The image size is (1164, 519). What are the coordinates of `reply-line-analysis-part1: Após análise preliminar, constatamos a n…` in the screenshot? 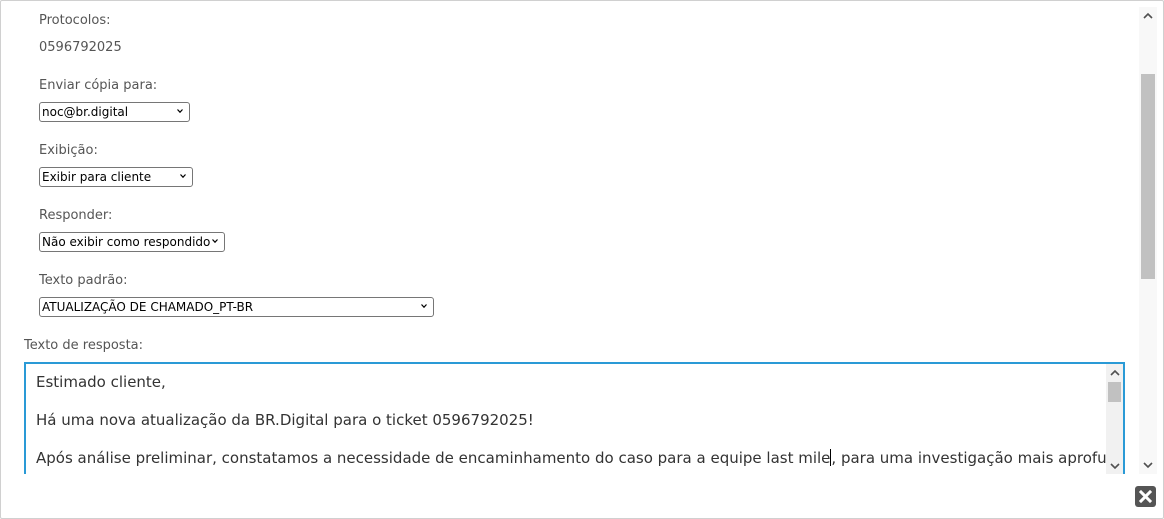 It's located at (433, 458).